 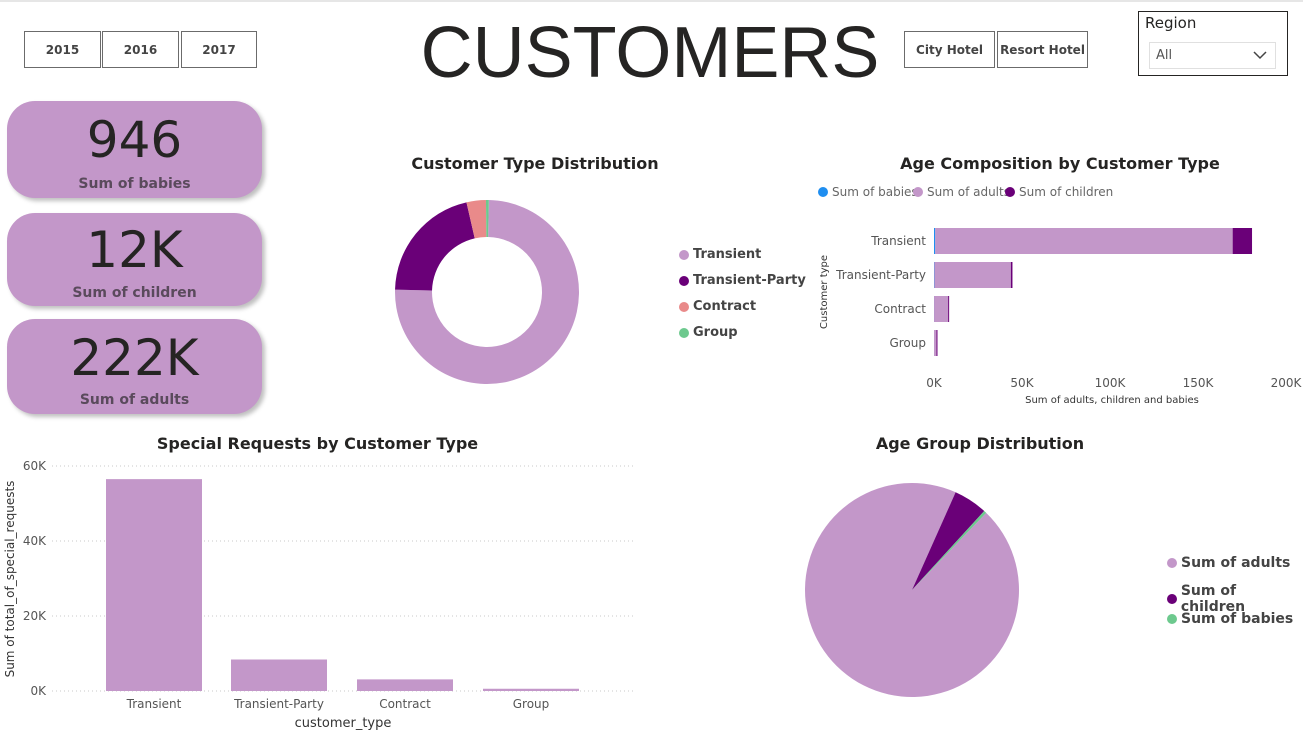 I want to click on page-title: CUSTOMERS, so click(x=650, y=53).